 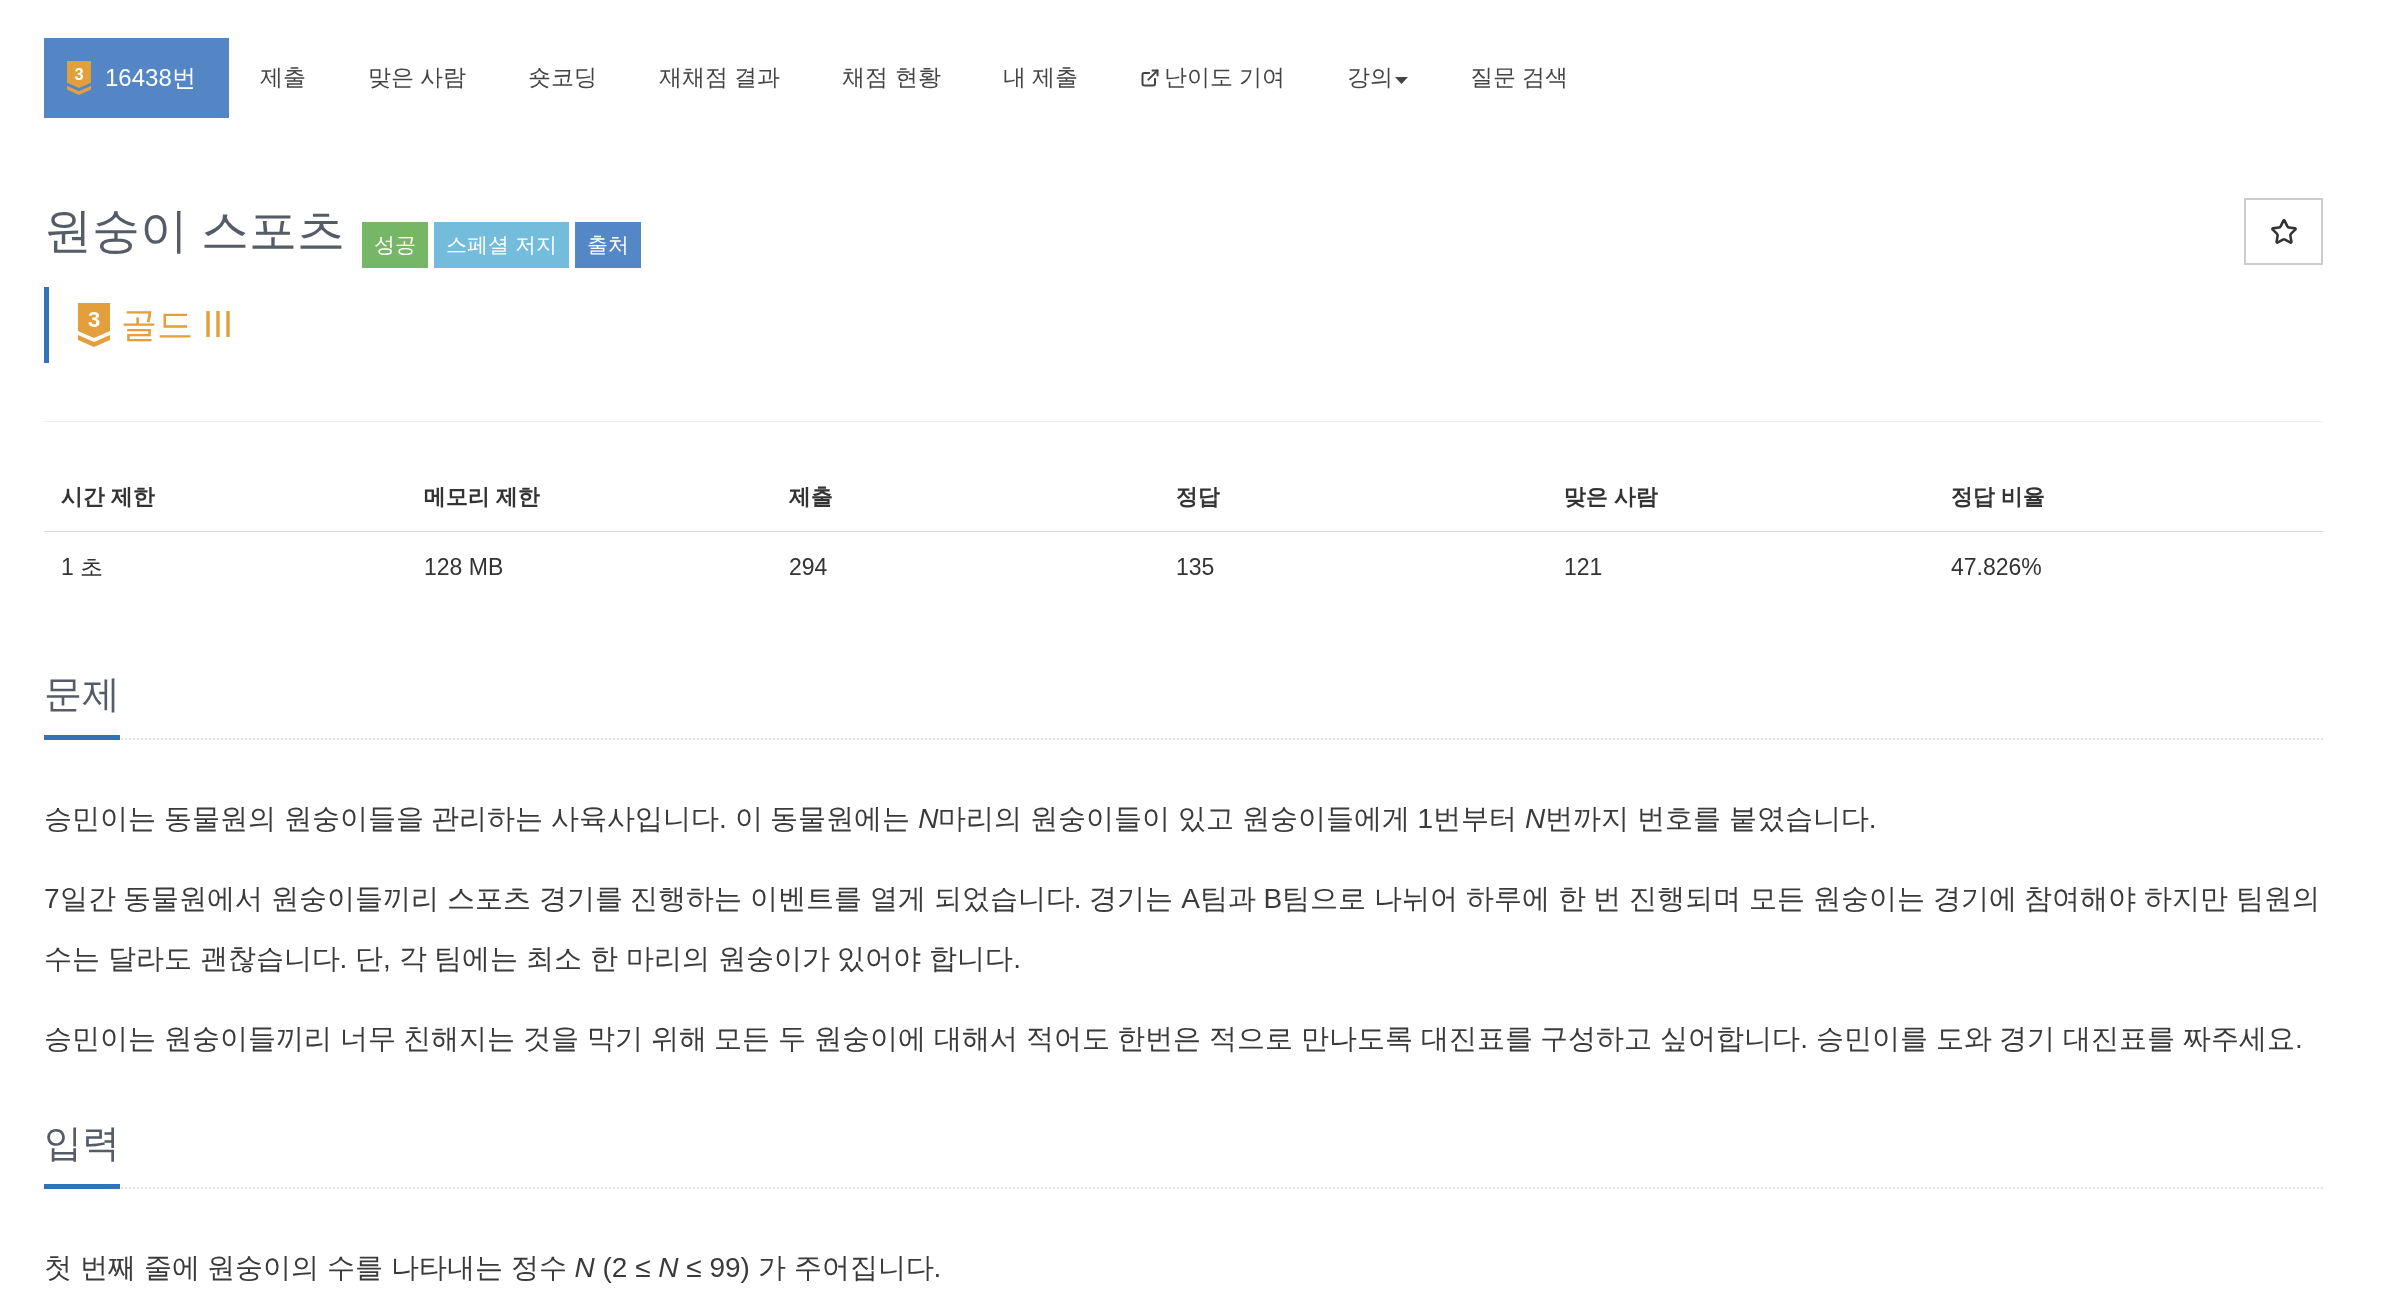 I want to click on problem-label: 성공, so click(x=395, y=245).